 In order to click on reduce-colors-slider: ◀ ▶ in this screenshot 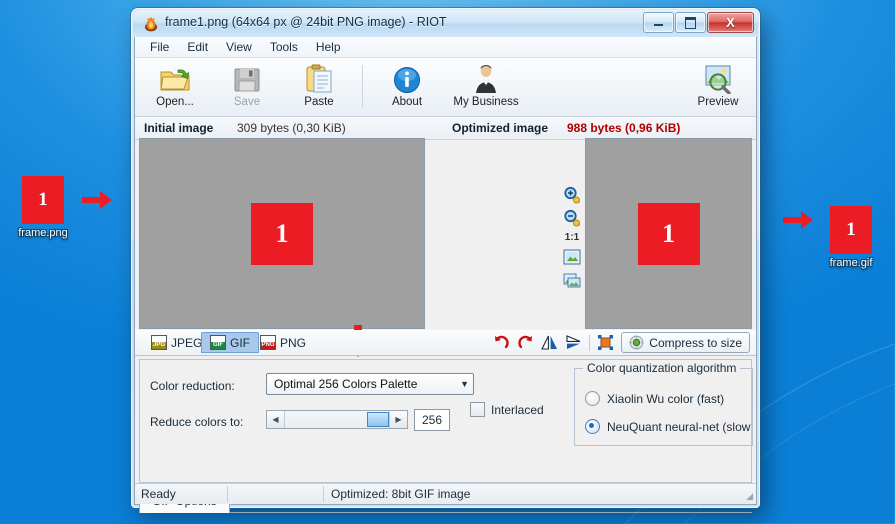, I will do `click(337, 419)`.